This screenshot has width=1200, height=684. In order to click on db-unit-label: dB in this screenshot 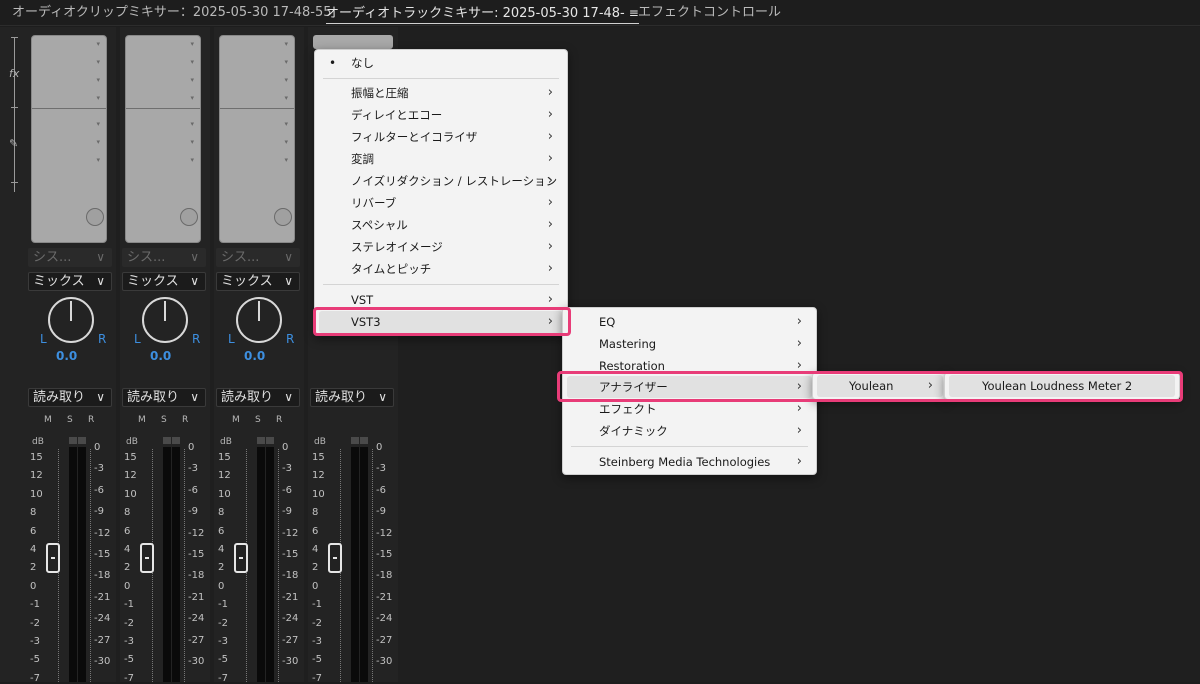, I will do `click(226, 442)`.